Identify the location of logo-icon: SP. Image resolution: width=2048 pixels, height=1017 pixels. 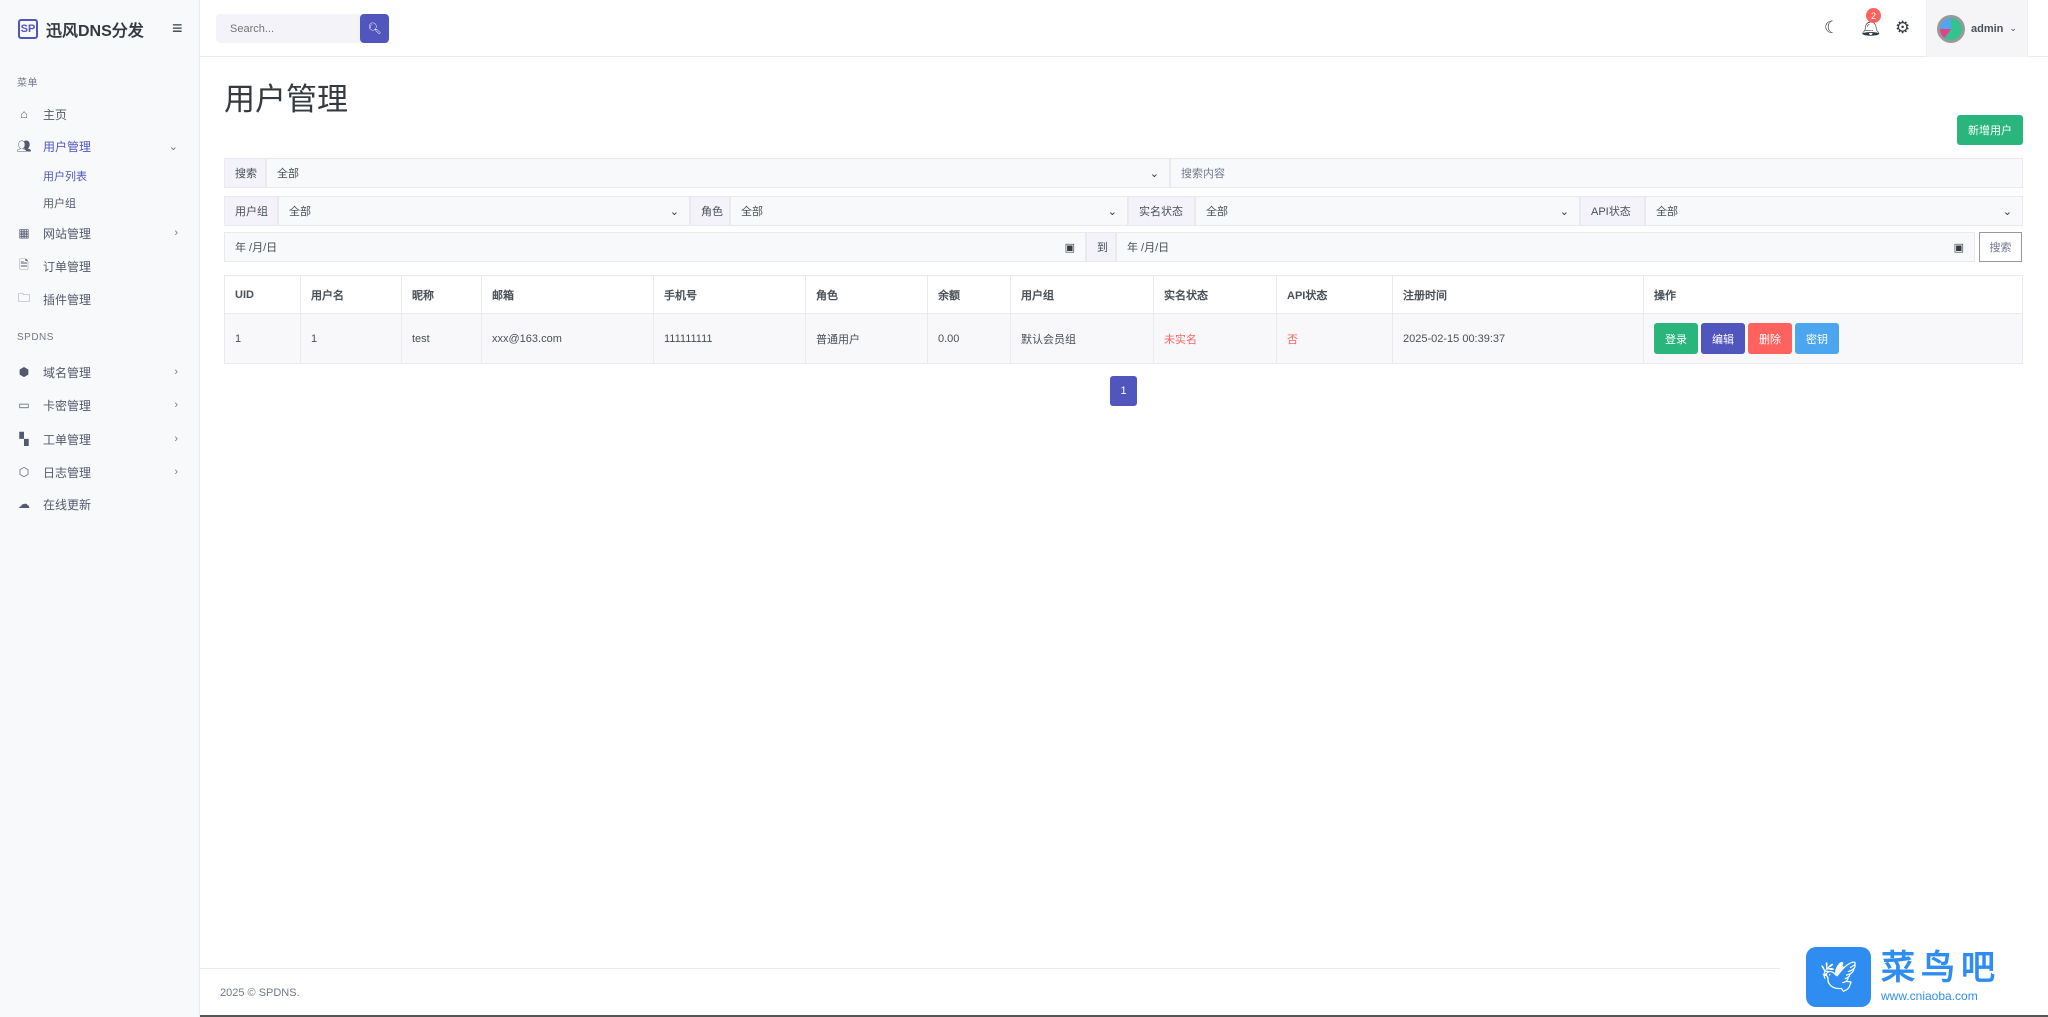
(28, 29).